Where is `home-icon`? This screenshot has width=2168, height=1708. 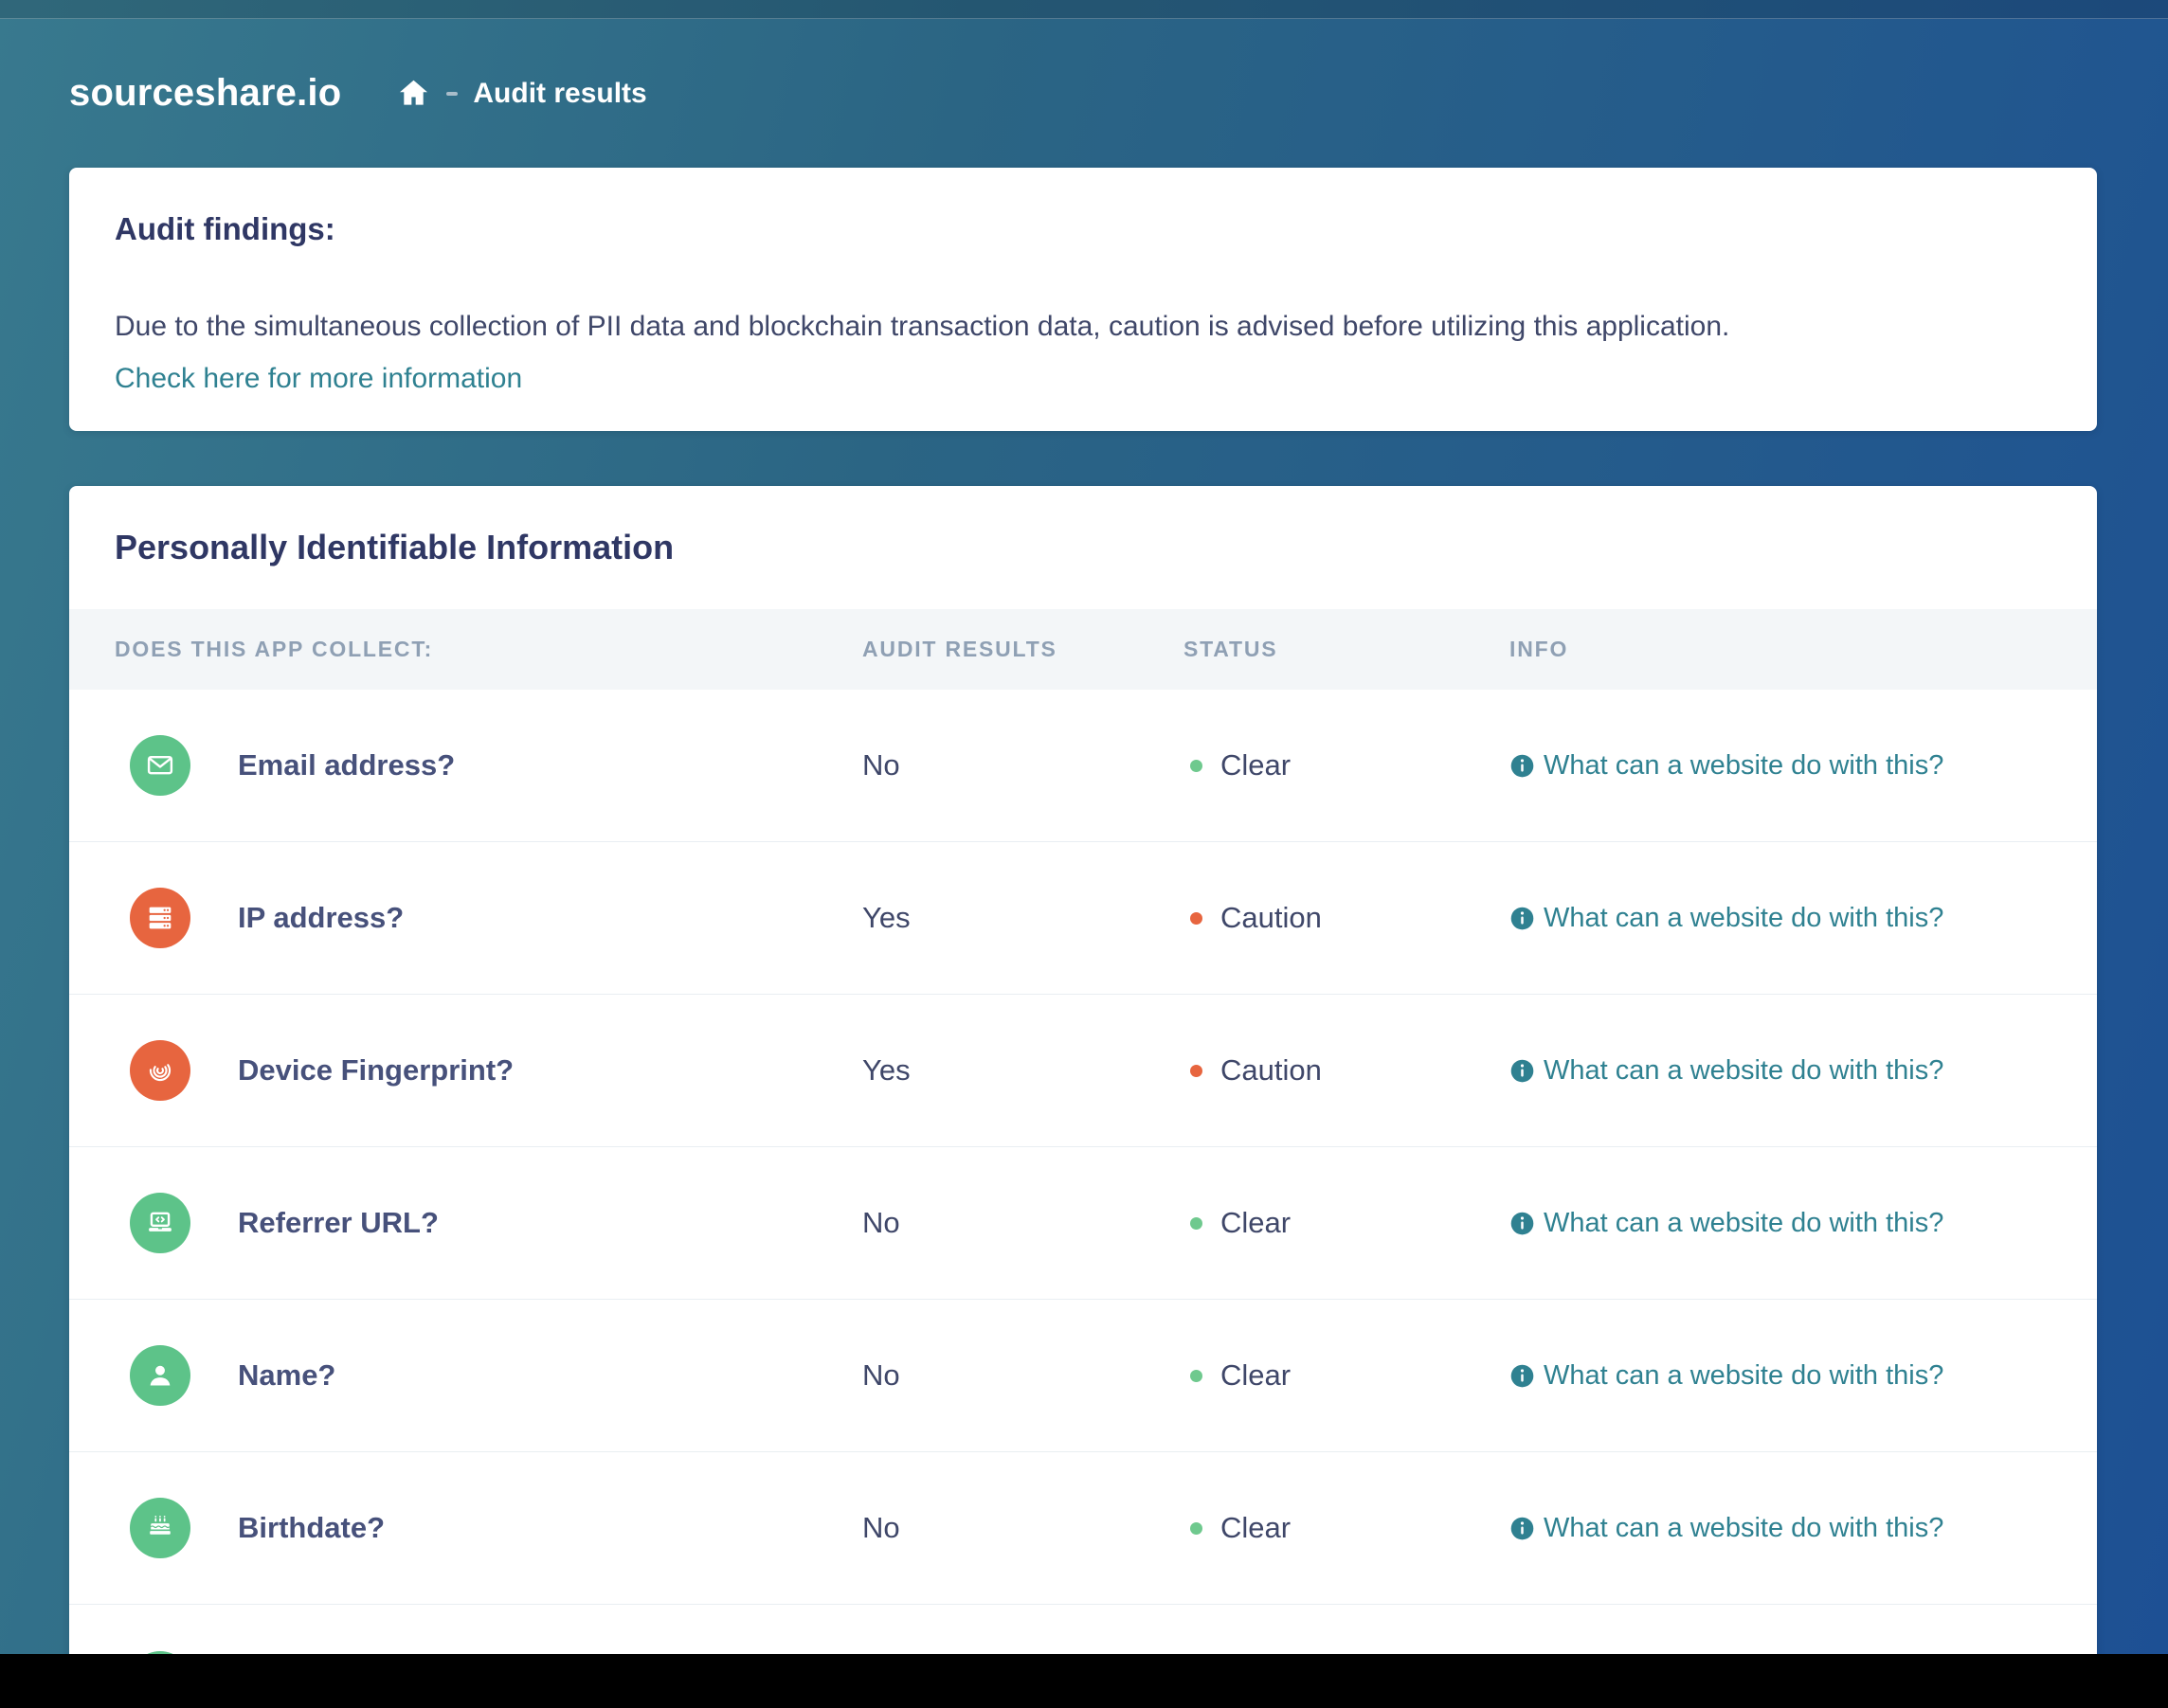
home-icon is located at coordinates (413, 94).